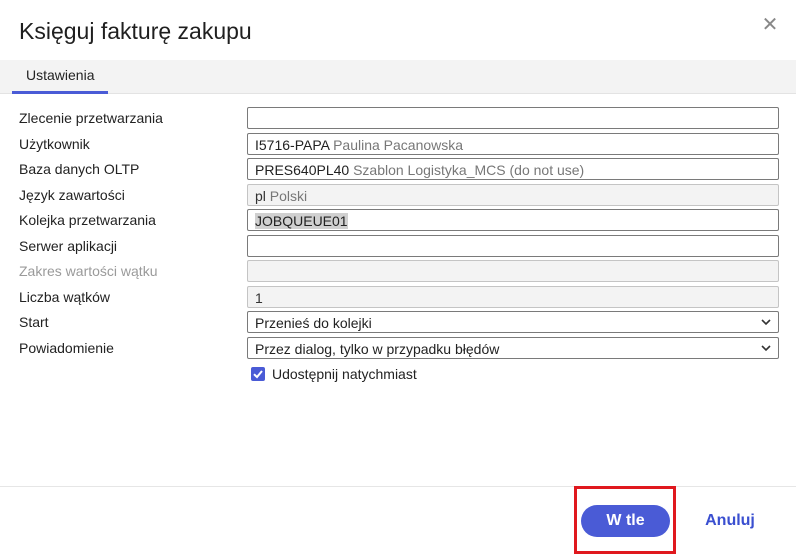 The image size is (796, 557). Describe the element at coordinates (288, 196) in the screenshot. I see `field-description: Polski` at that location.